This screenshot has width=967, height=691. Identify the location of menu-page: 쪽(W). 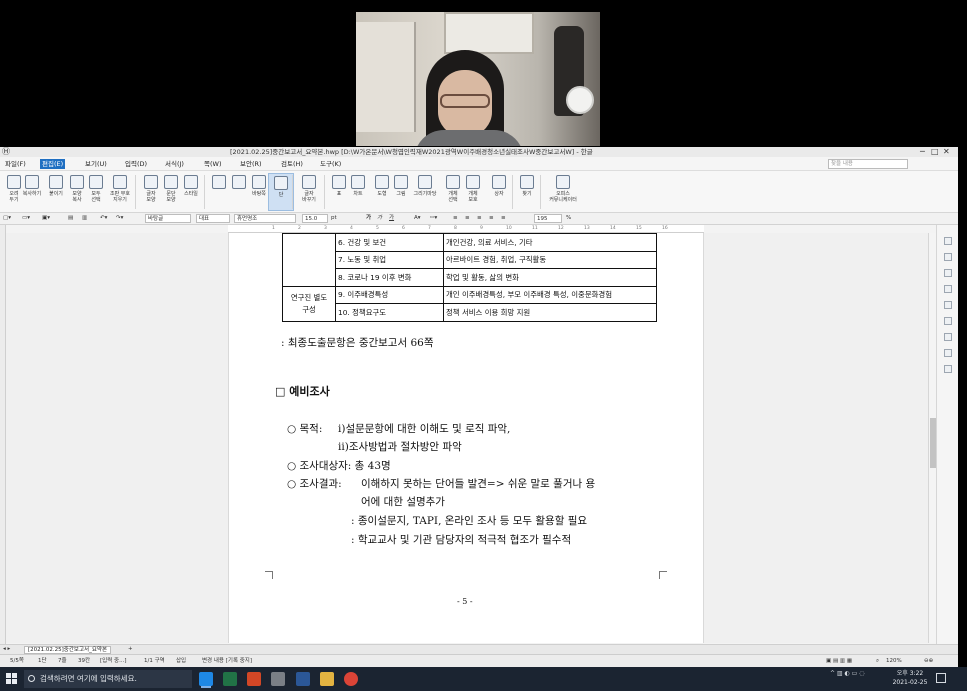
(212, 164).